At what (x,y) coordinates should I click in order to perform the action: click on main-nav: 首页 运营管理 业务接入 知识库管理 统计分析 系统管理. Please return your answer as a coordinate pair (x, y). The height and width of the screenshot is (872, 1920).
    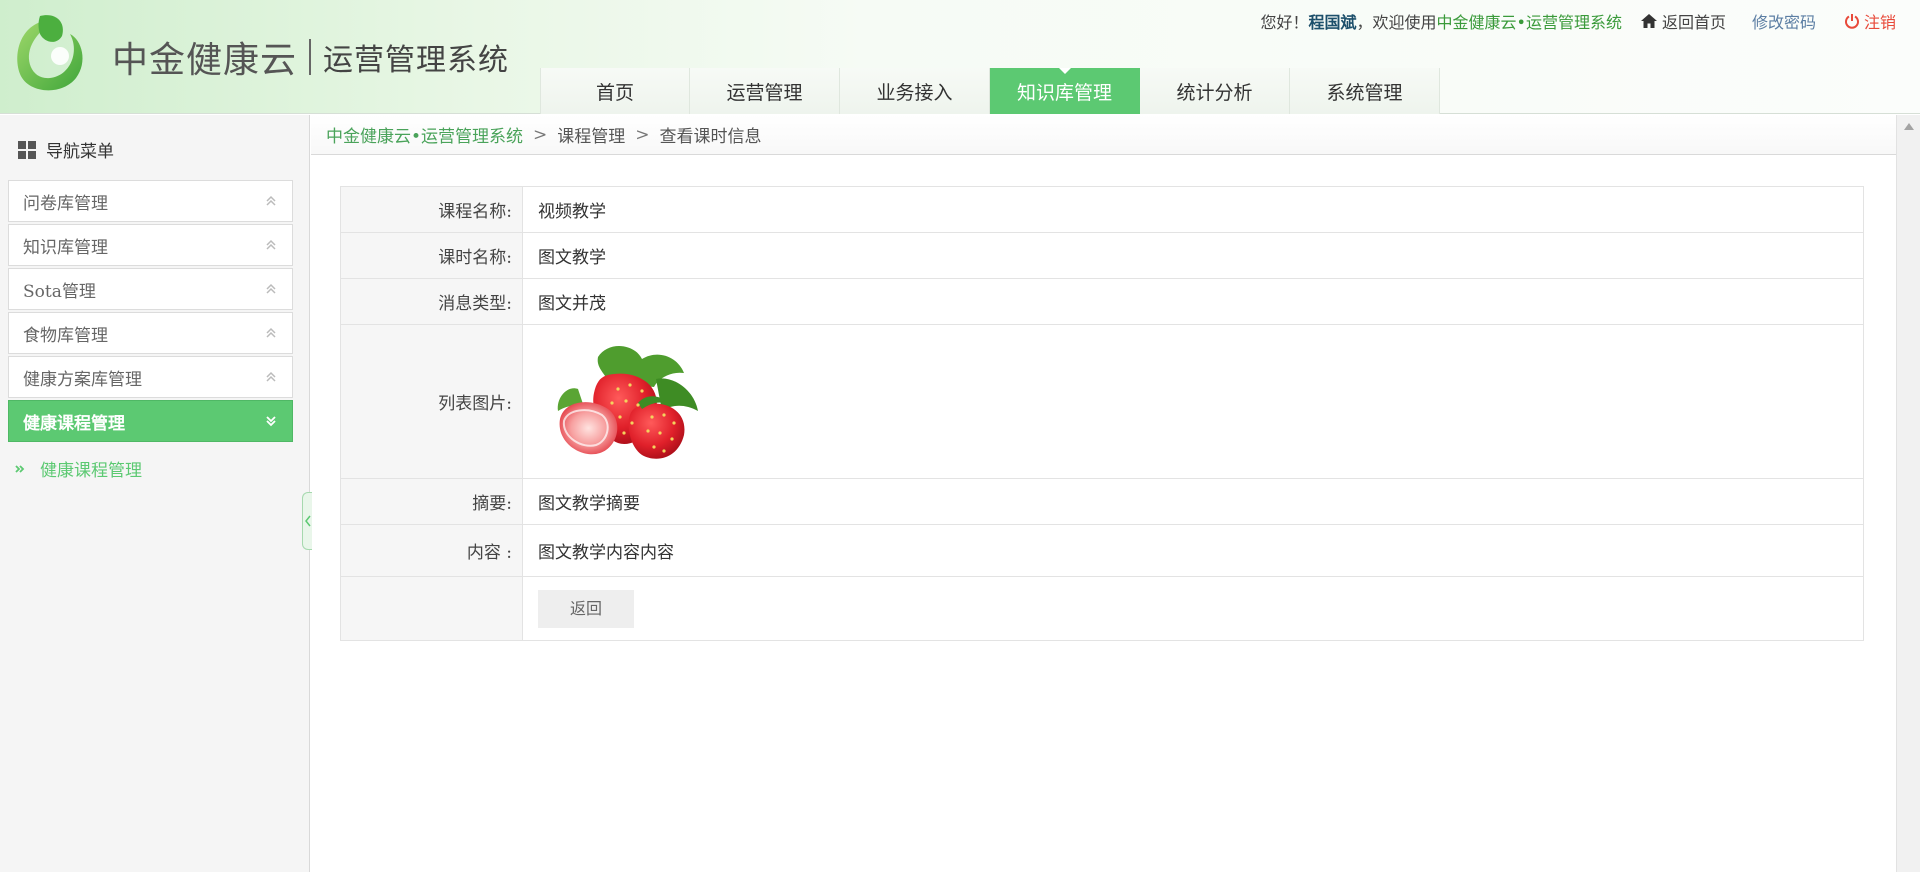
    Looking at the image, I should click on (990, 91).